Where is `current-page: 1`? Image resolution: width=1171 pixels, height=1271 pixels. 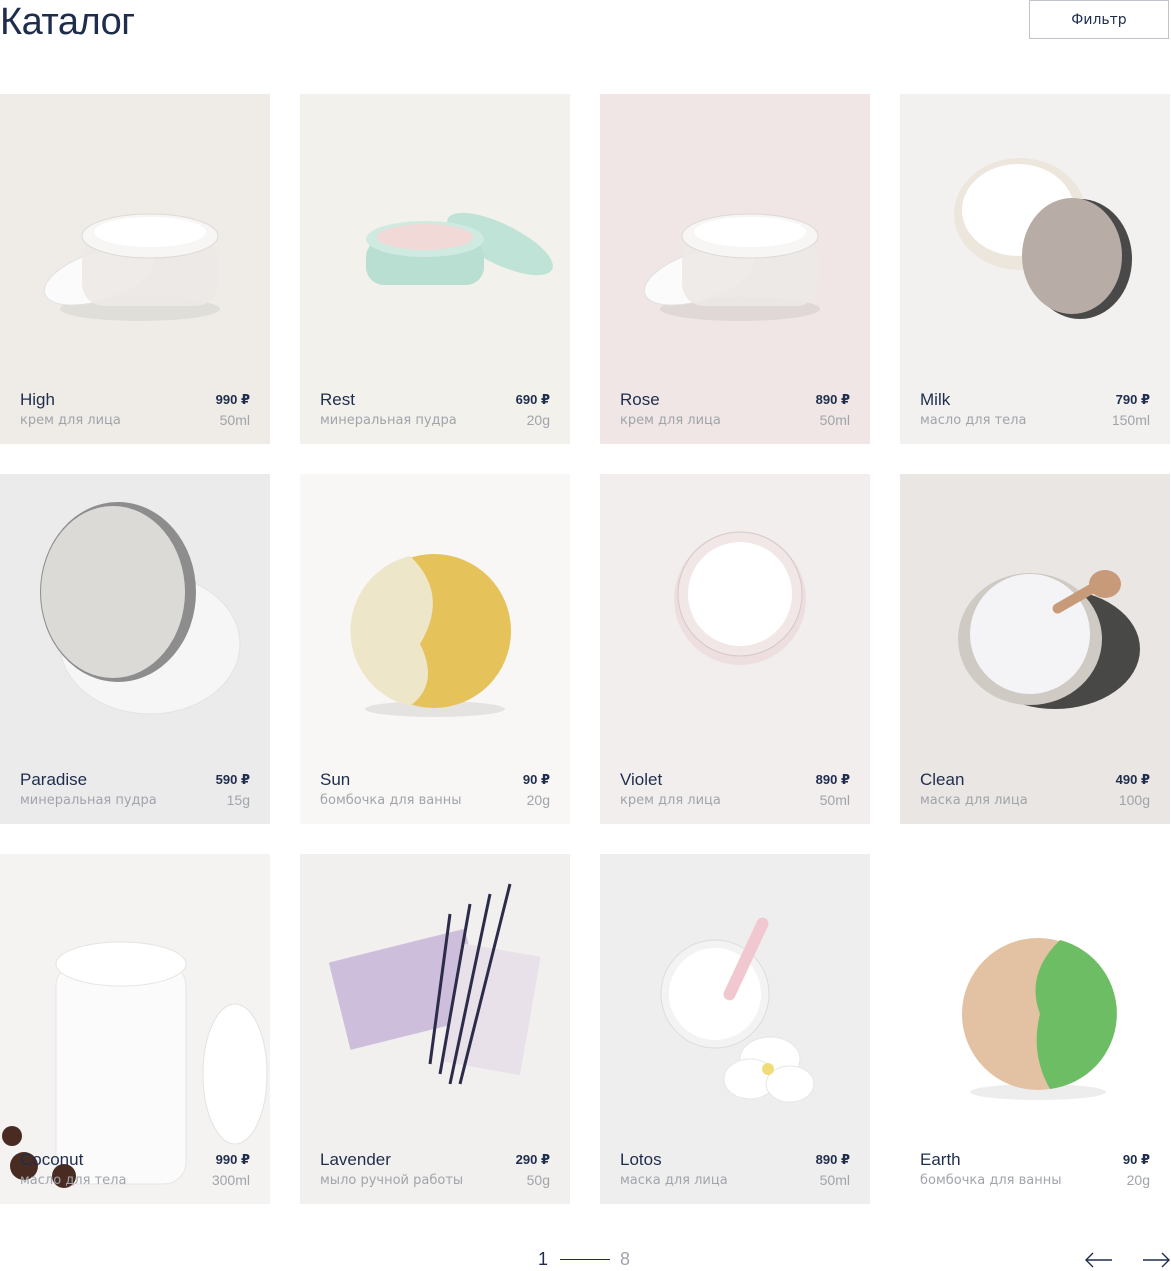 current-page: 1 is located at coordinates (543, 1259).